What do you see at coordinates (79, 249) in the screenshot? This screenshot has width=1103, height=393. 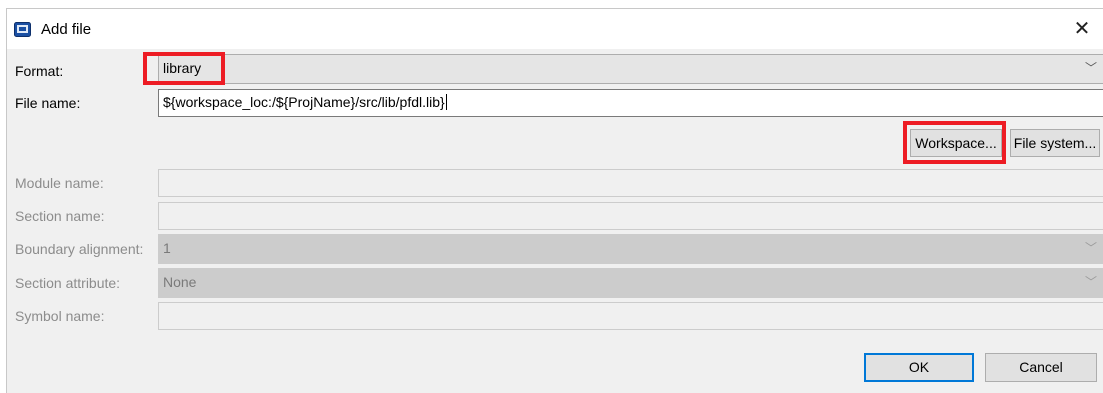 I see `boundary-alignment-label: Boundary alignment:` at bounding box center [79, 249].